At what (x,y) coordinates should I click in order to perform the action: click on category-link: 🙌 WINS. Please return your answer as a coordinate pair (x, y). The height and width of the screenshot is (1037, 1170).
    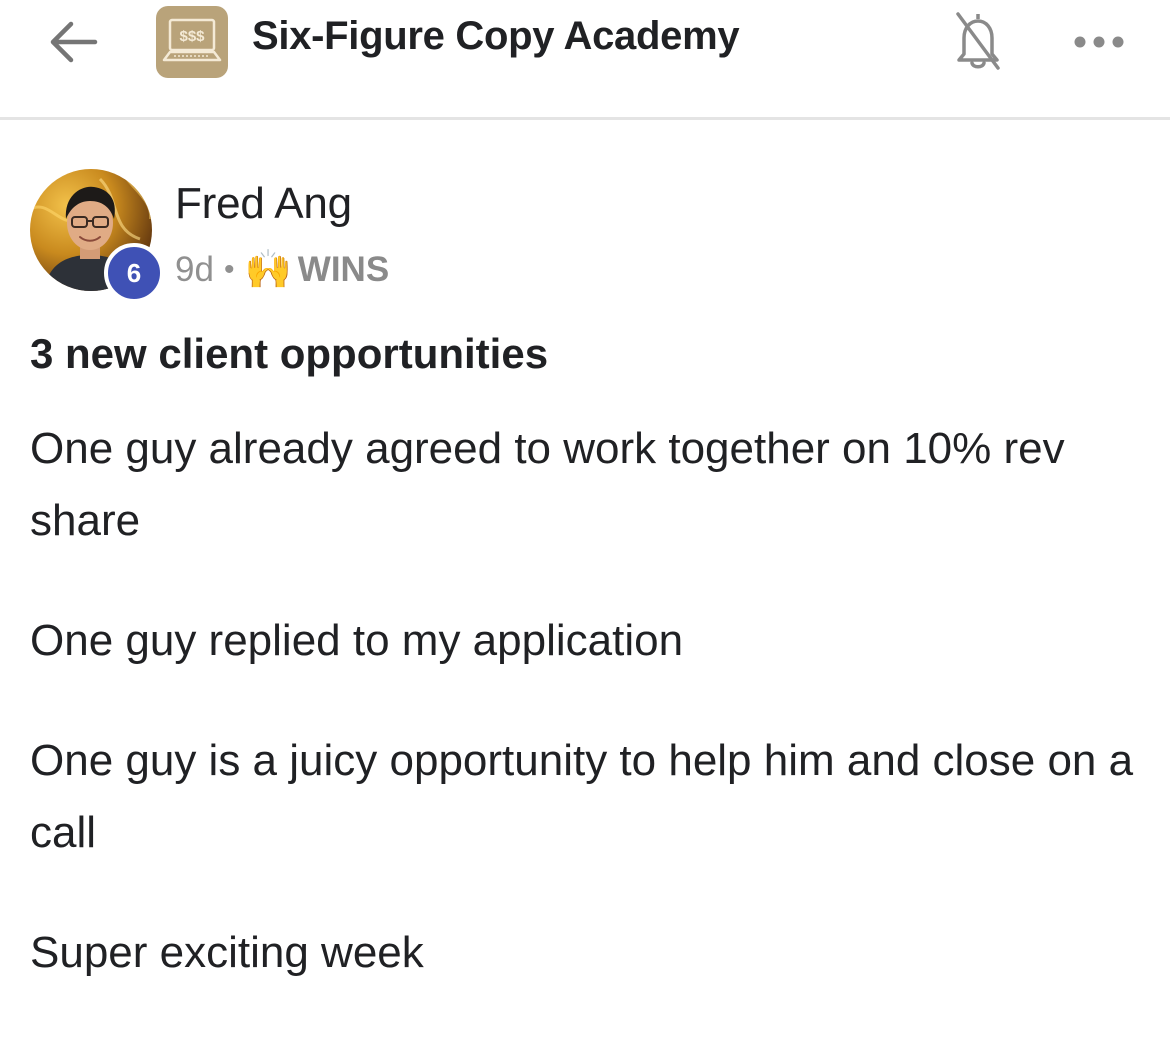
    Looking at the image, I should click on (316, 270).